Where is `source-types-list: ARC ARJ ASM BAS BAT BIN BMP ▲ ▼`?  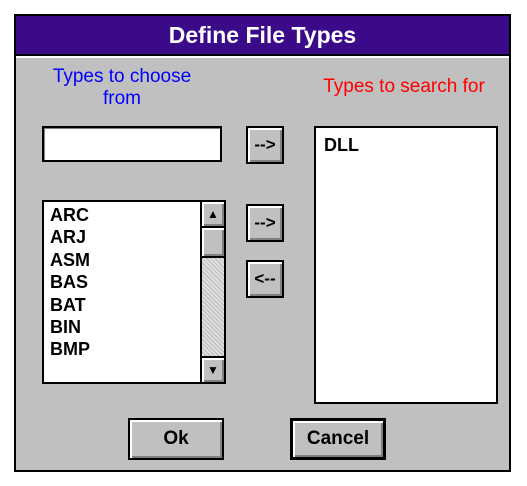
source-types-list: ARC ARJ ASM BAS BAT BIN BMP ▲ ▼ is located at coordinates (134, 292).